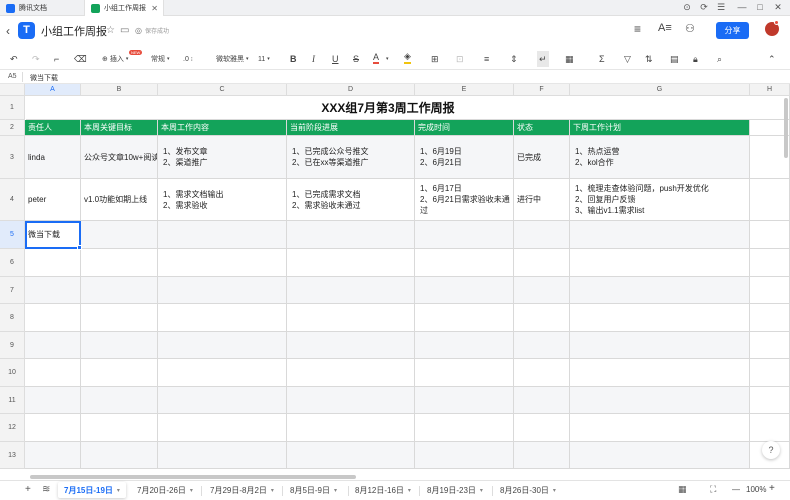 This screenshot has width=790, height=500. Describe the element at coordinates (188, 59) in the screenshot. I see `decimal-places-button: .0 ⁝` at that location.